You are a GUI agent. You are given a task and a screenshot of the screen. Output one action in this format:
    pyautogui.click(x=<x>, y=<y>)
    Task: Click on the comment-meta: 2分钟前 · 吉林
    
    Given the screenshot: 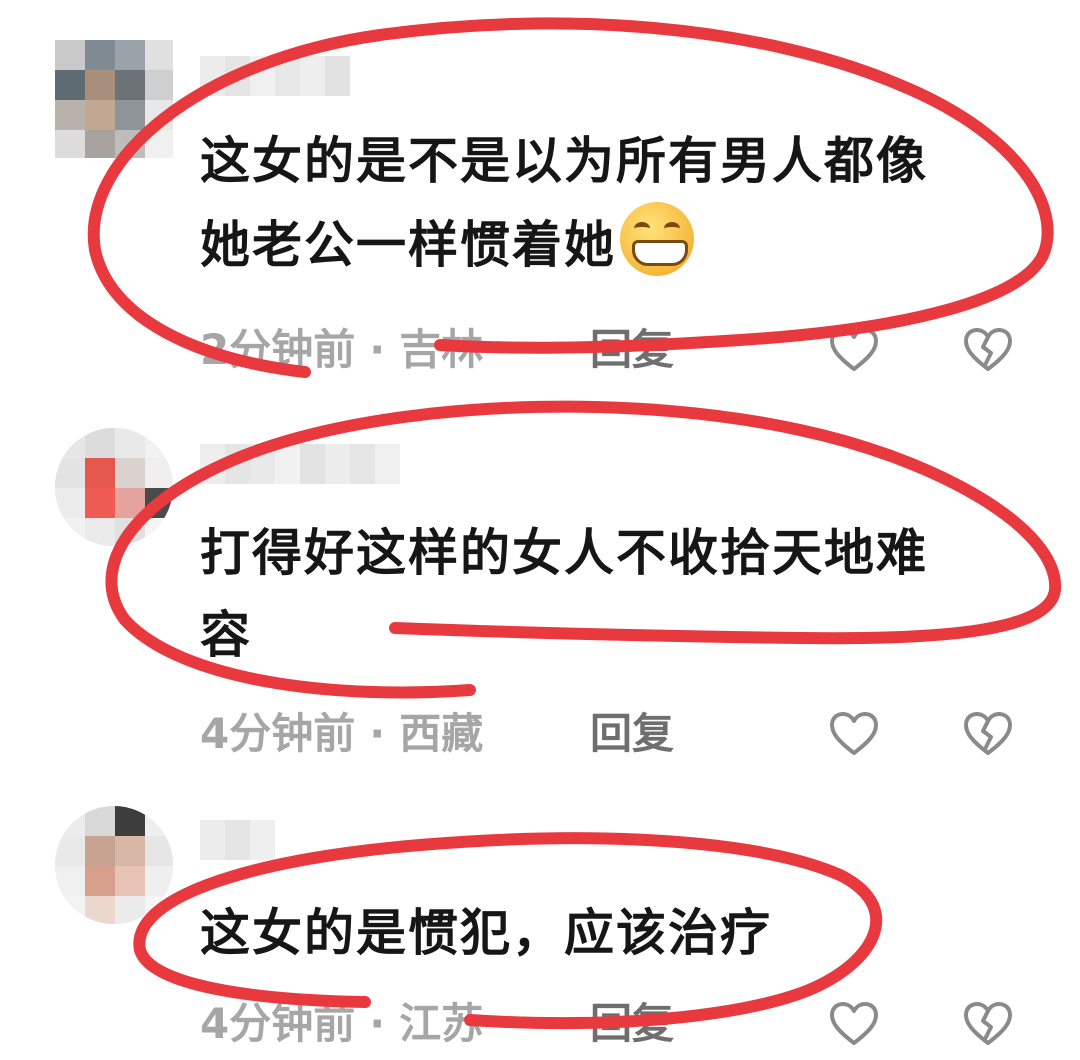 What is the action you would take?
    pyautogui.click(x=341, y=350)
    